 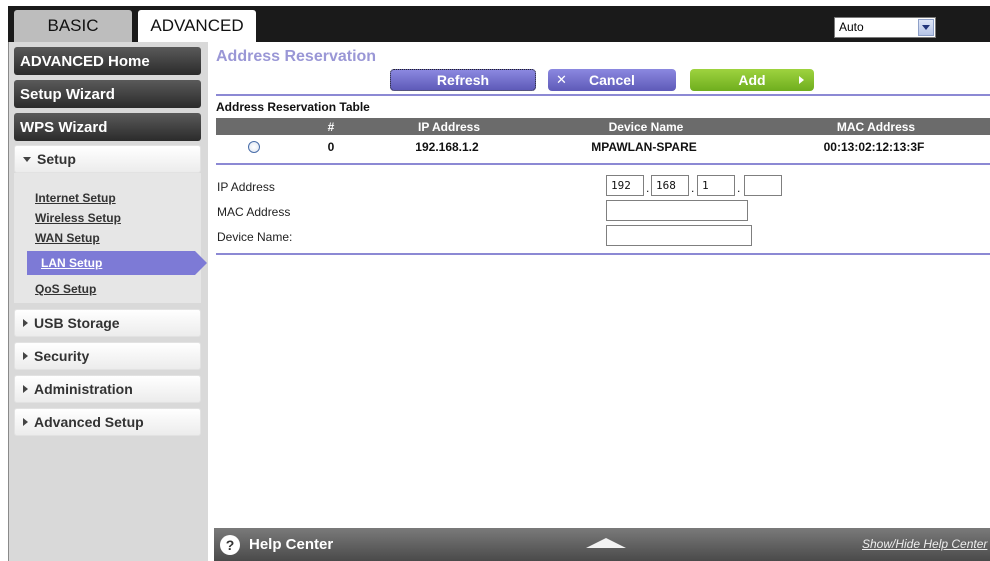 What do you see at coordinates (885, 27) in the screenshot?
I see `language-select: Auto` at bounding box center [885, 27].